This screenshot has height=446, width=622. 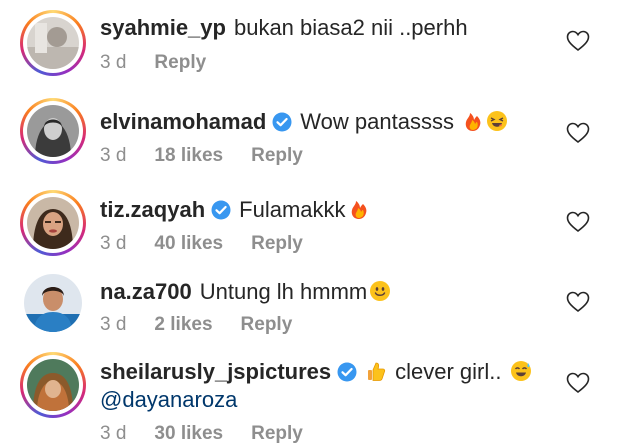 I want to click on comment-text: clever girl.., so click(x=448, y=371).